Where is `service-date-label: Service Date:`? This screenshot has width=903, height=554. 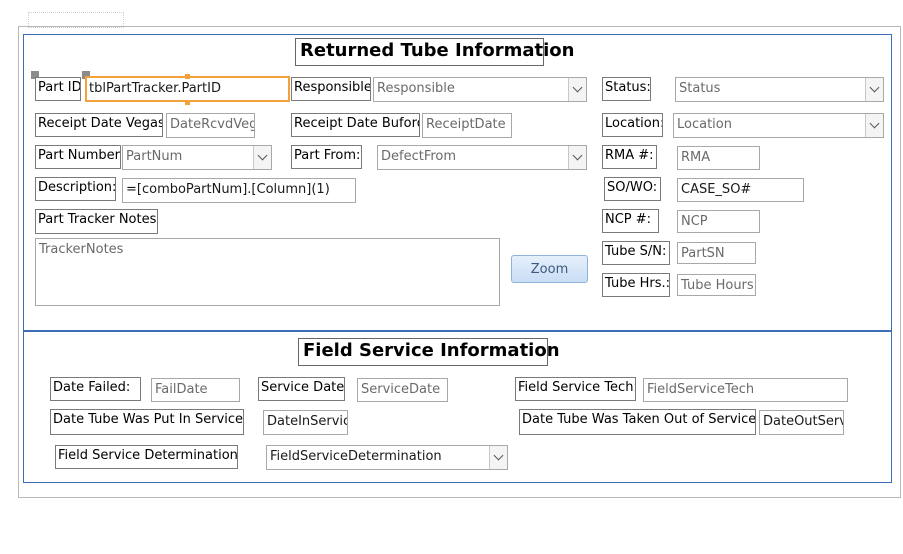
service-date-label: Service Date: is located at coordinates (301, 389).